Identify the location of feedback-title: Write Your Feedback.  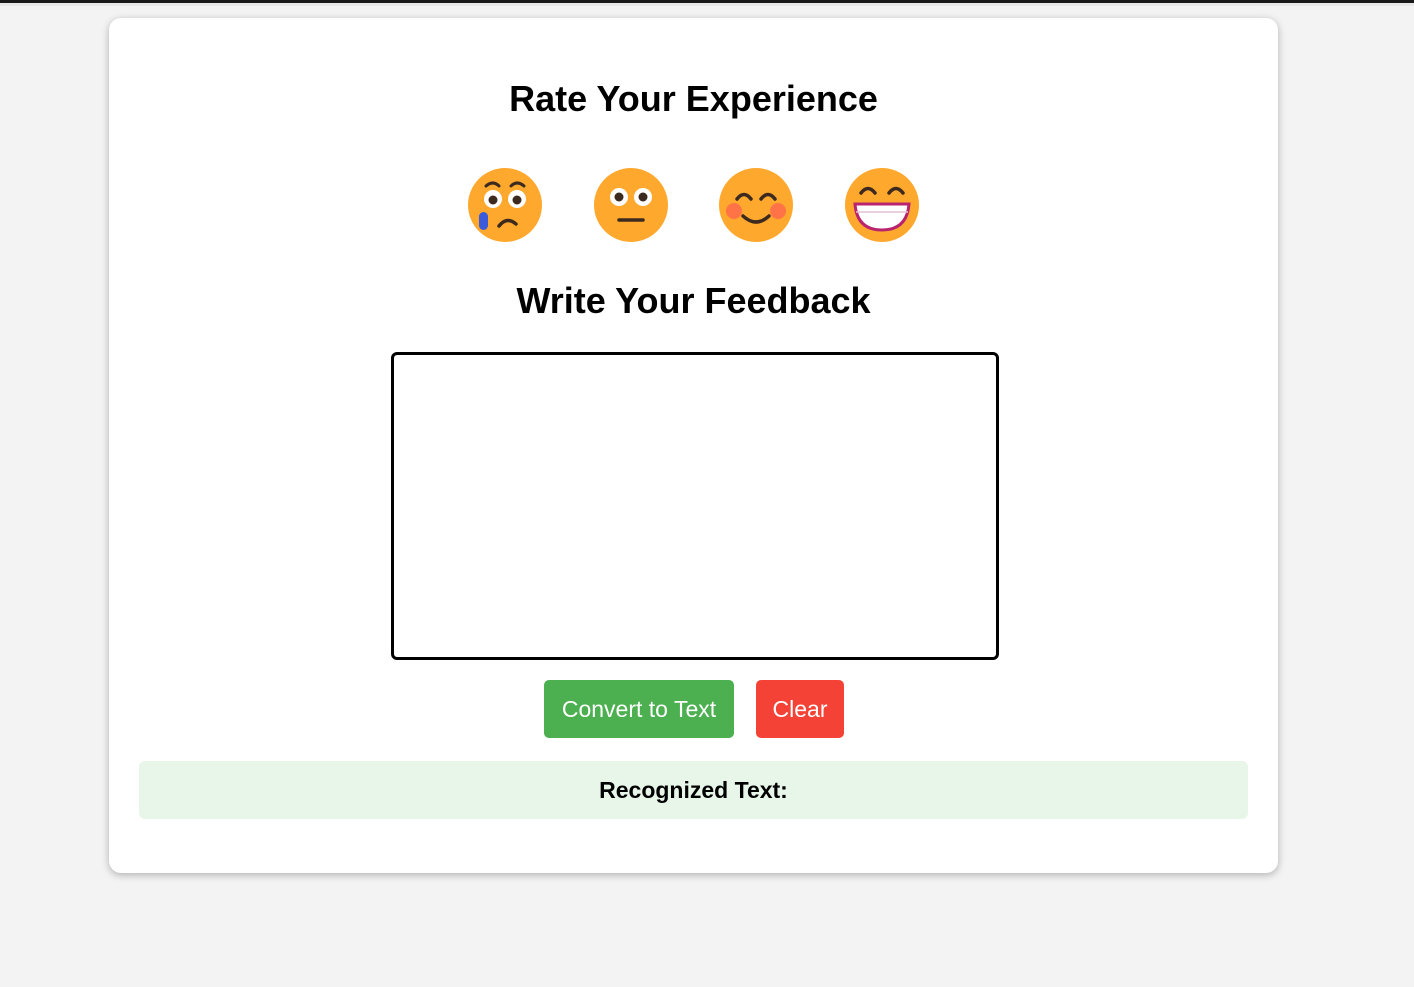
(693, 300).